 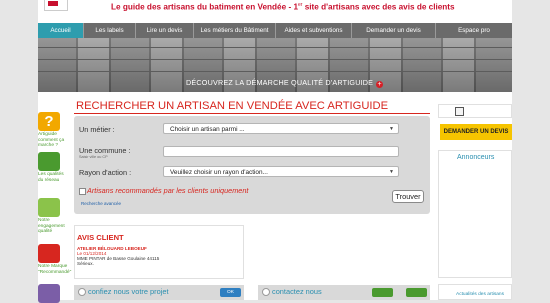 What do you see at coordinates (475, 214) in the screenshot?
I see `advertisers-box` at bounding box center [475, 214].